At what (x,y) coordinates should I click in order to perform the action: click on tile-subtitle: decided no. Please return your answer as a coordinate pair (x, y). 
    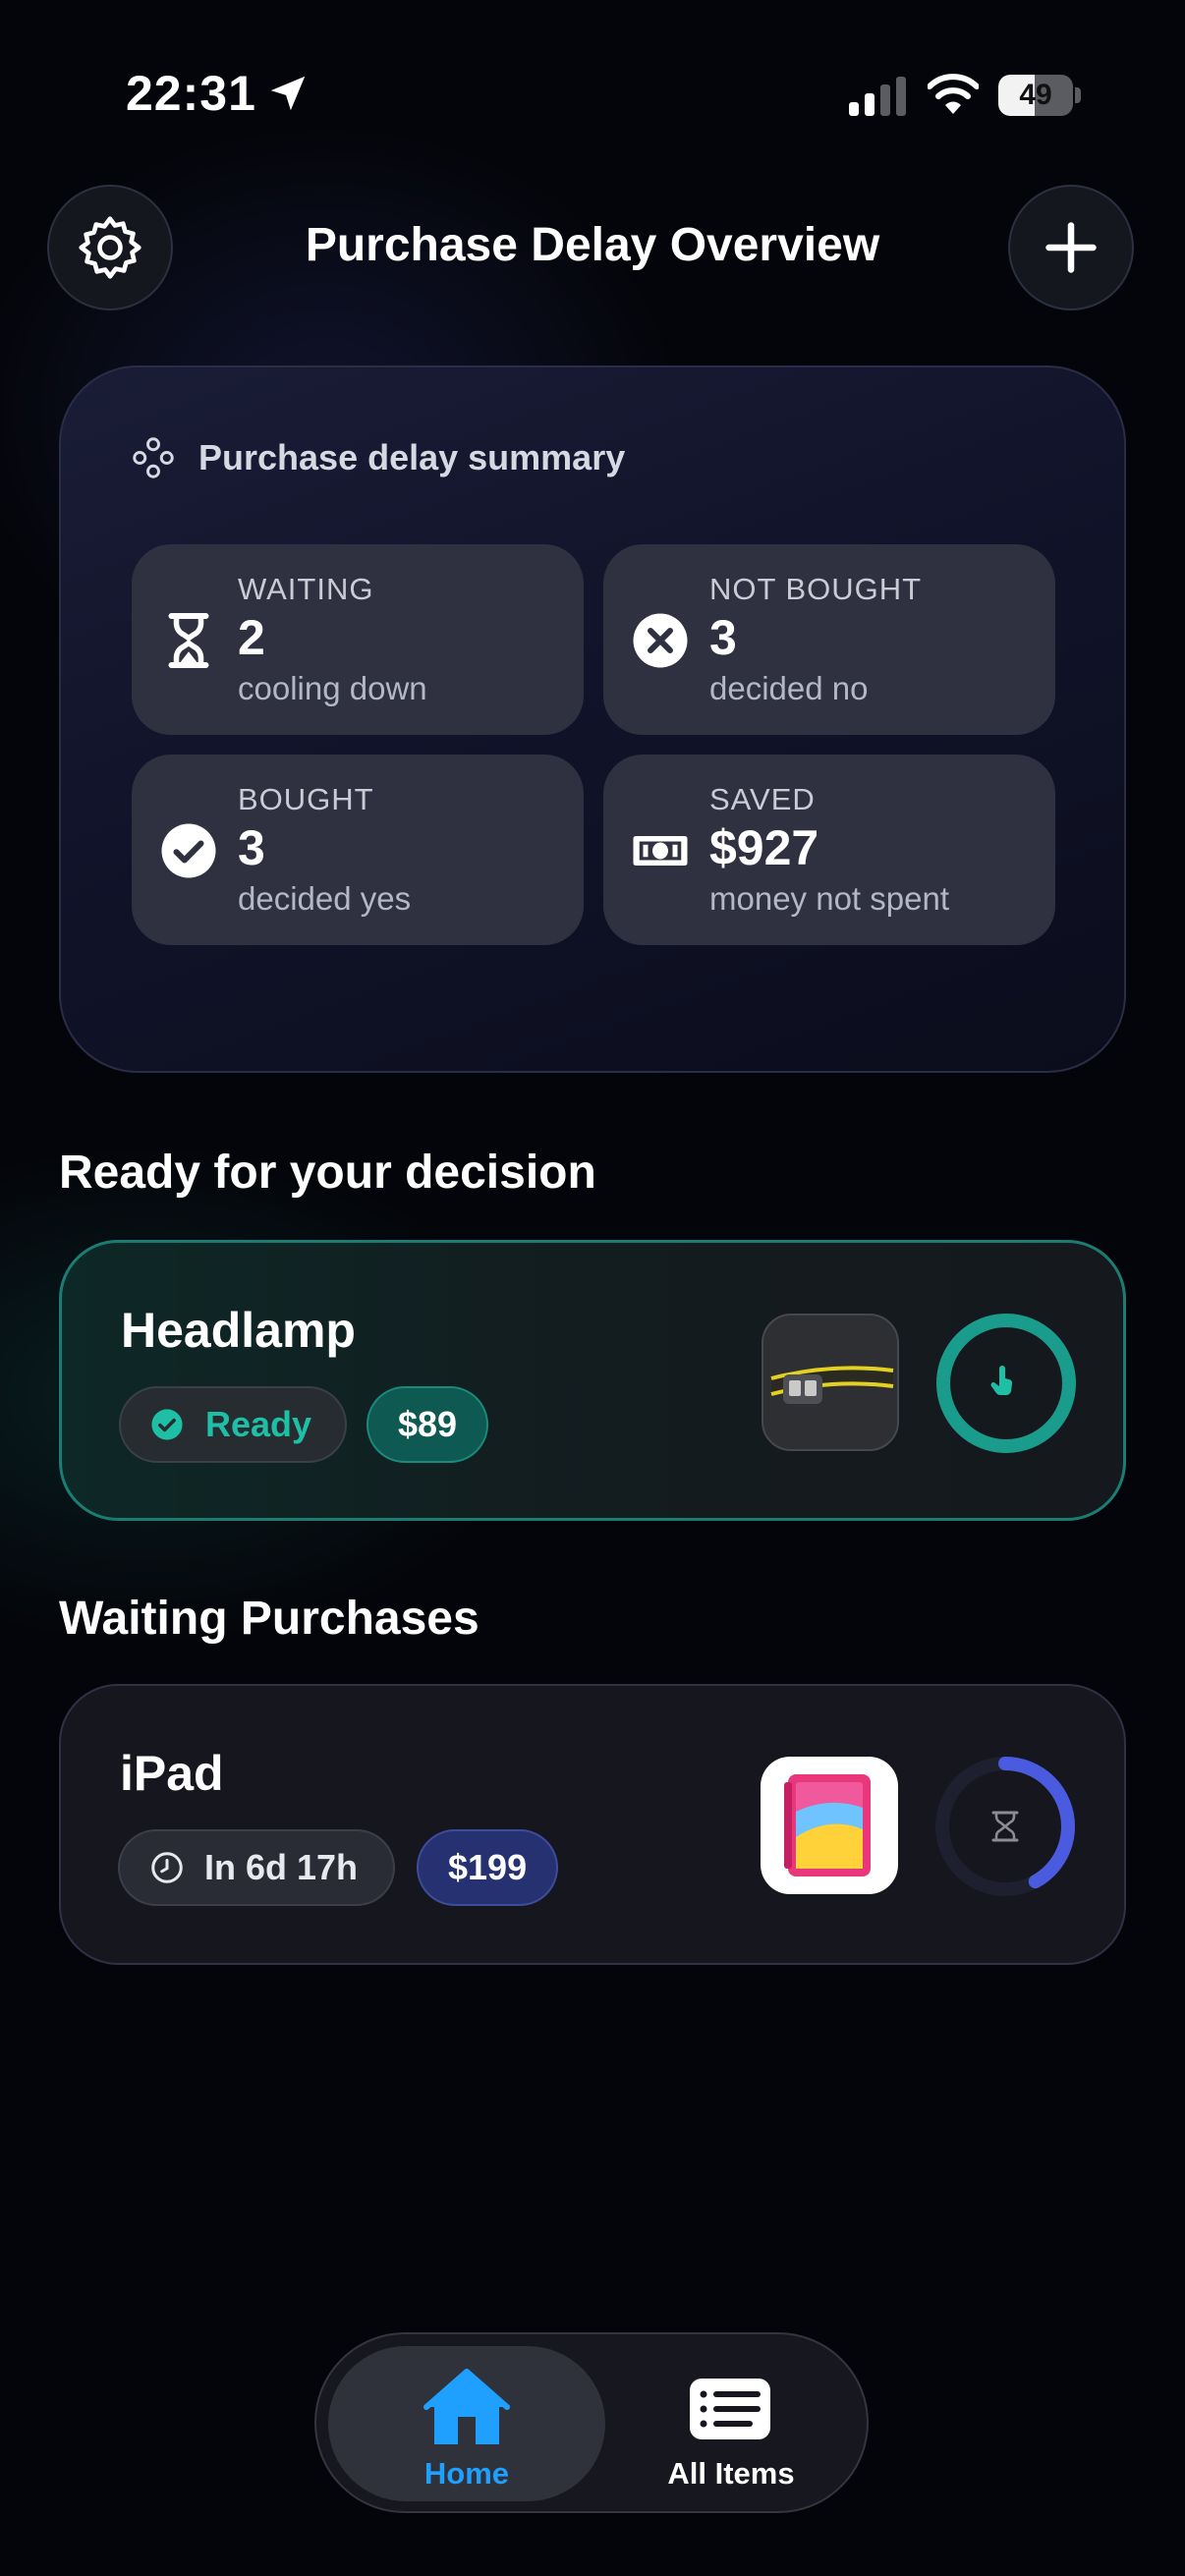
    Looking at the image, I should click on (789, 688).